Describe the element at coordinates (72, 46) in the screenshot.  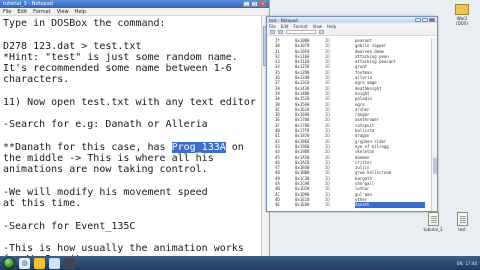
I see `text-line: D278 123.dat > test.txt` at that location.